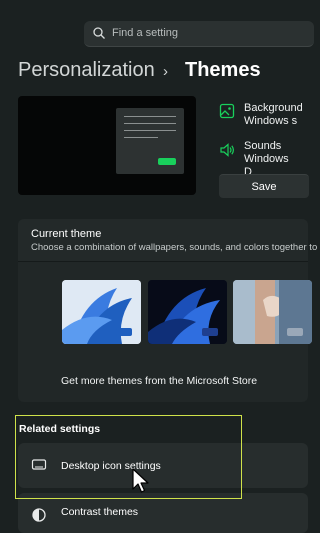 The height and width of the screenshot is (533, 320). I want to click on sounds-label: Sounds, so click(263, 146).